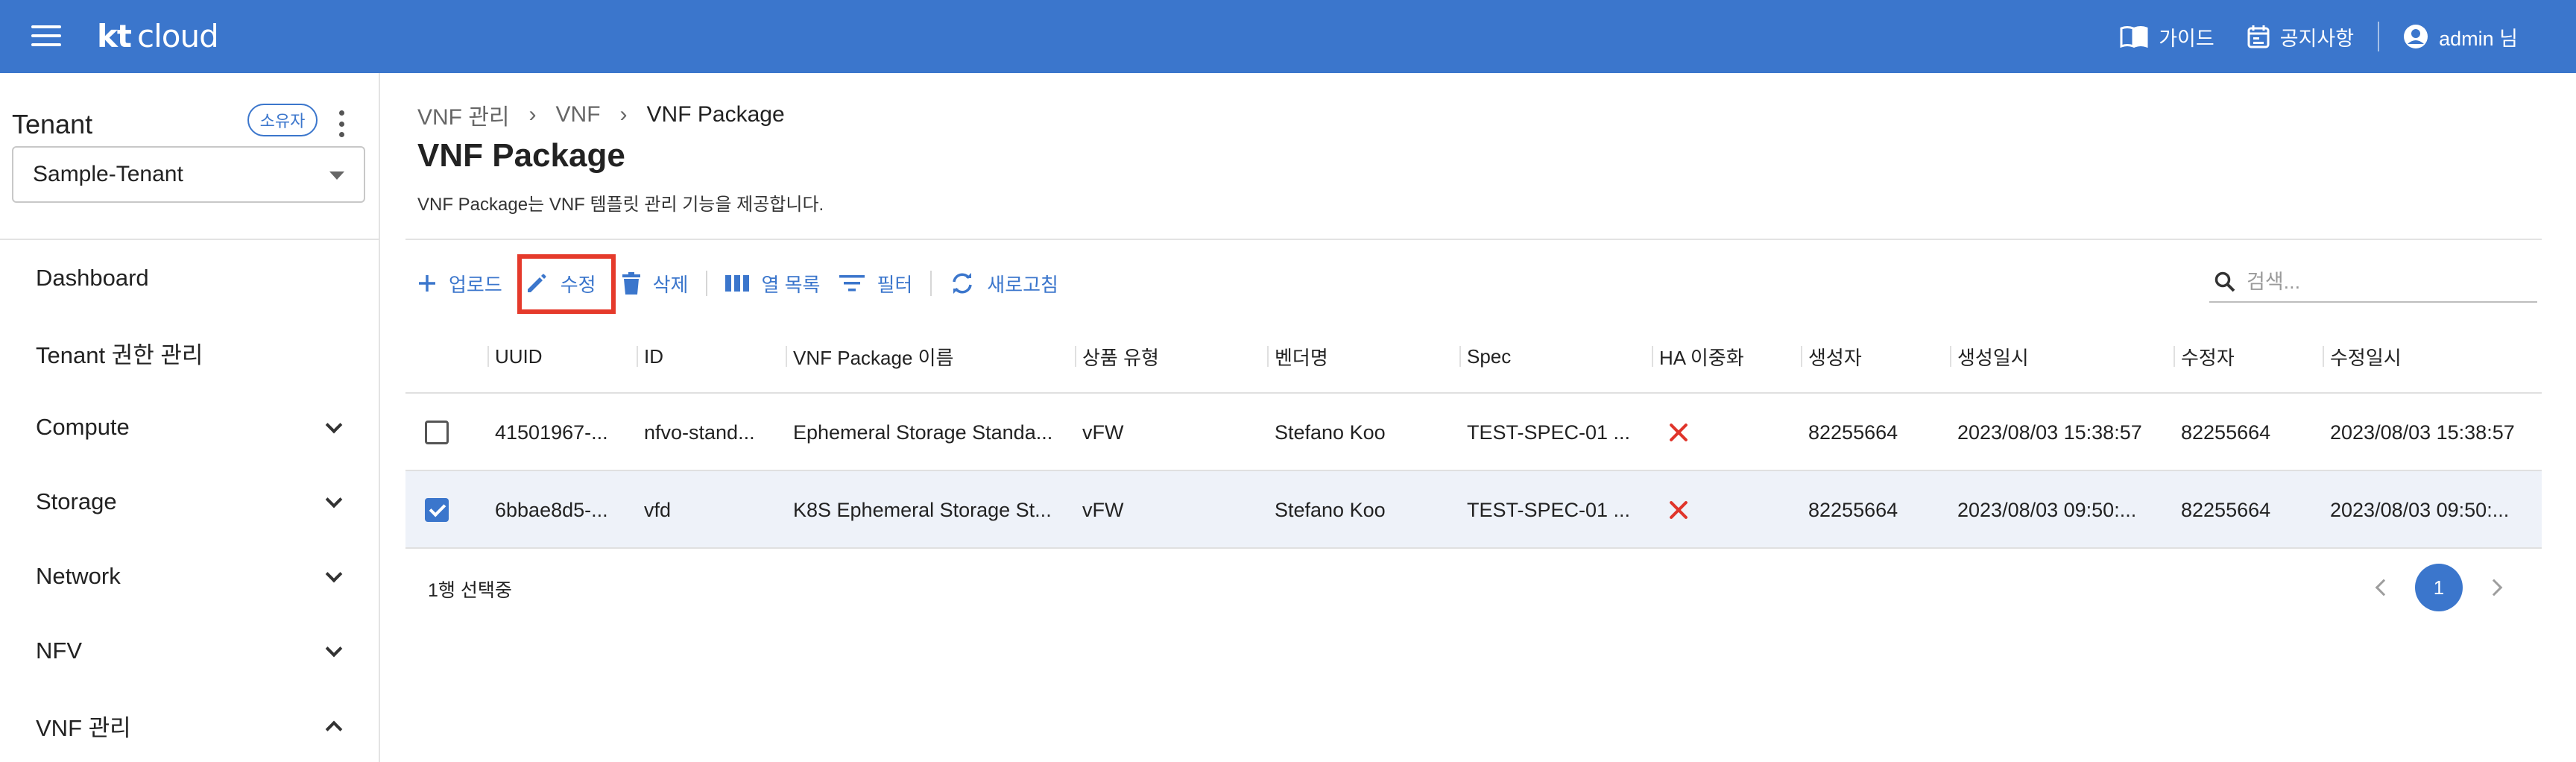  What do you see at coordinates (2439, 587) in the screenshot?
I see `page-button-current: 1` at bounding box center [2439, 587].